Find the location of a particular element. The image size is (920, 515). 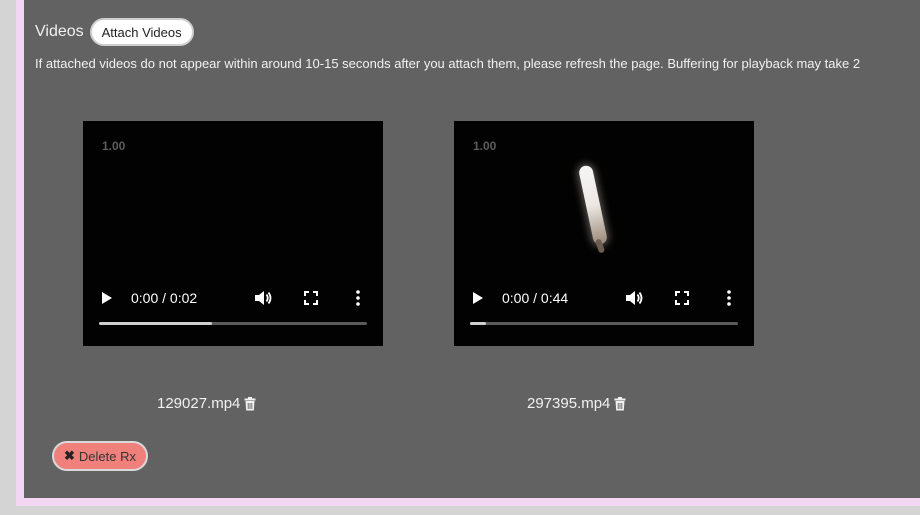

delete-rx-button: ✖ Delete Rx is located at coordinates (100, 456).